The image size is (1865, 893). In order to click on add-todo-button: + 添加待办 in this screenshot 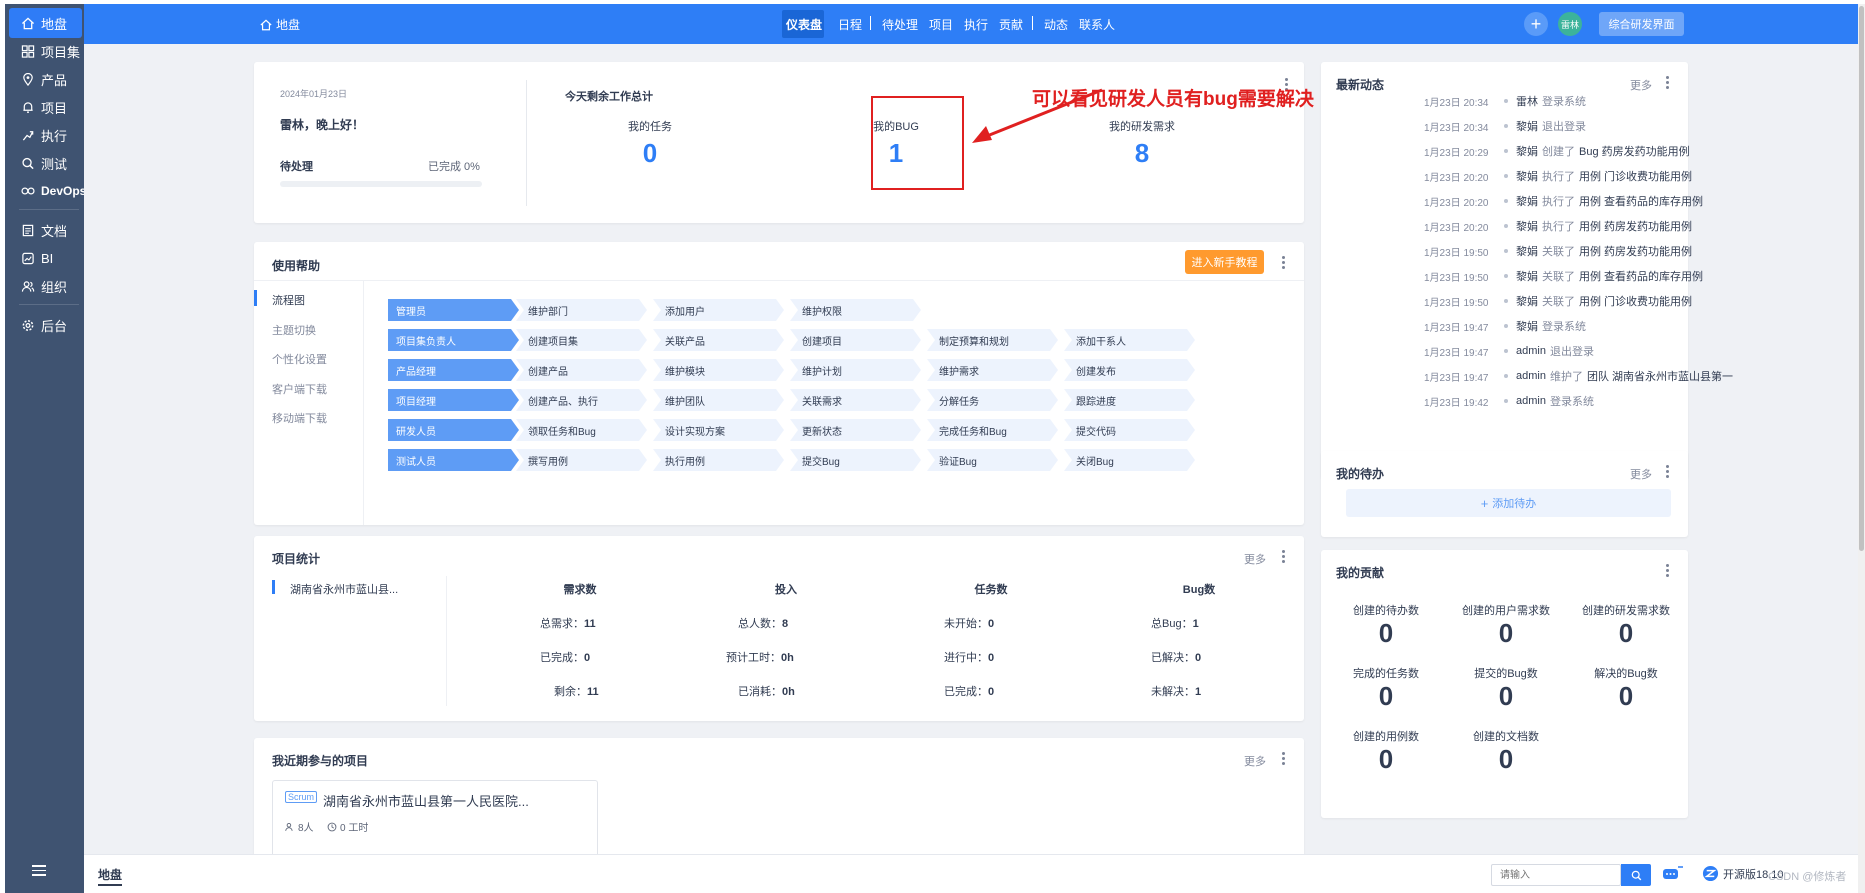, I will do `click(1508, 503)`.